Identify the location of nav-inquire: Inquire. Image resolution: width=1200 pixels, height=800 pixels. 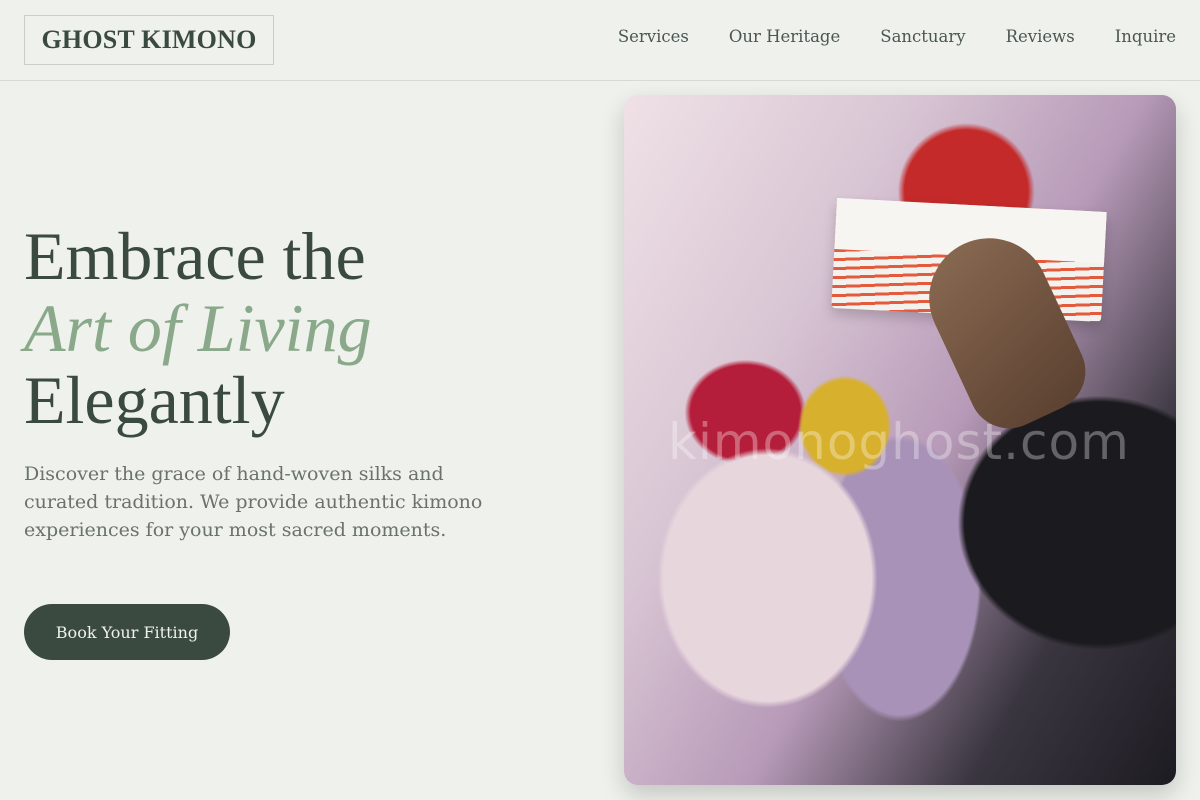
(1145, 37).